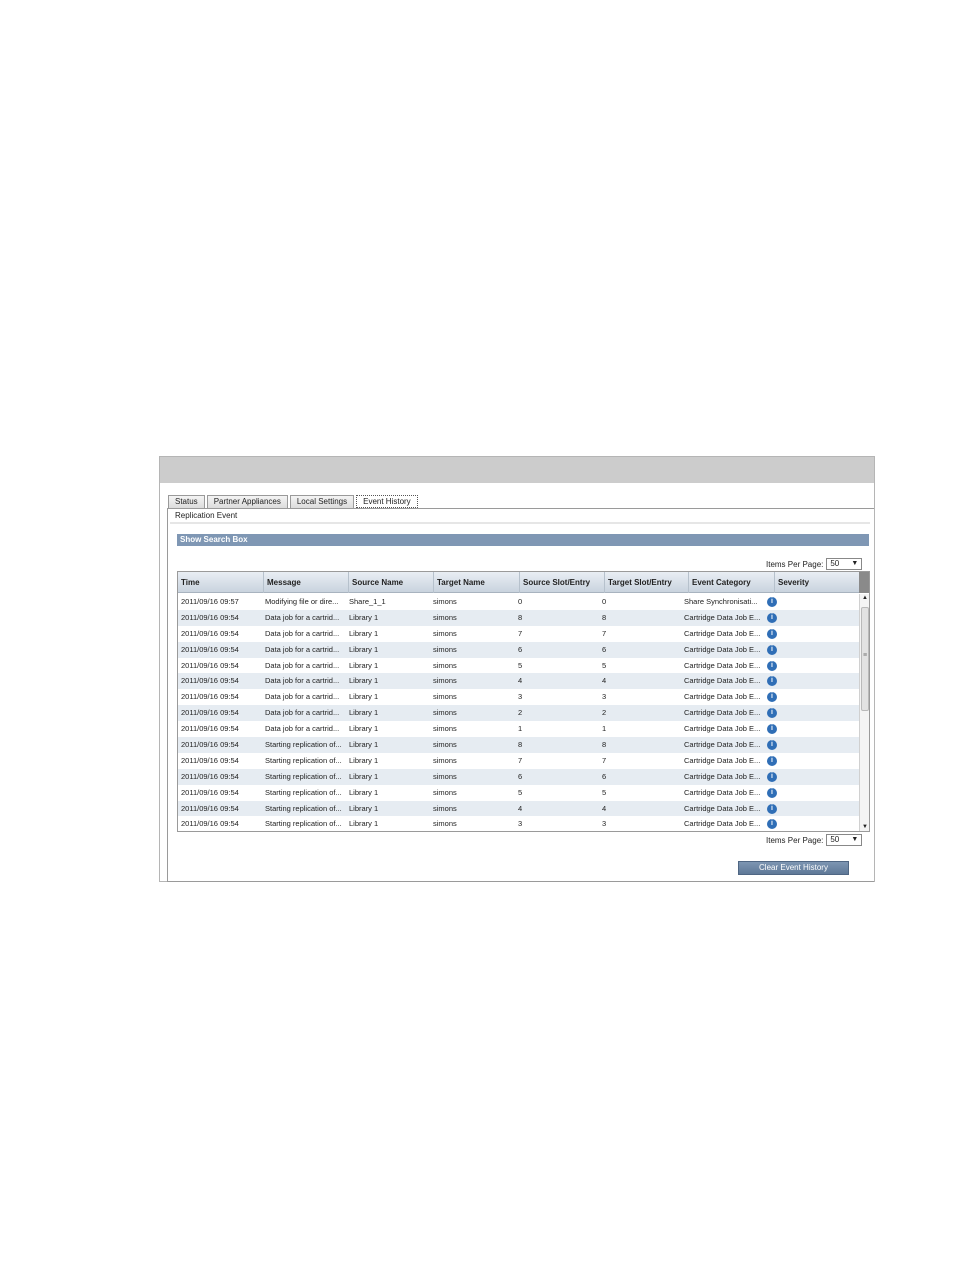  What do you see at coordinates (247, 501) in the screenshot?
I see `tab-partner-appliances: Partner Appliances` at bounding box center [247, 501].